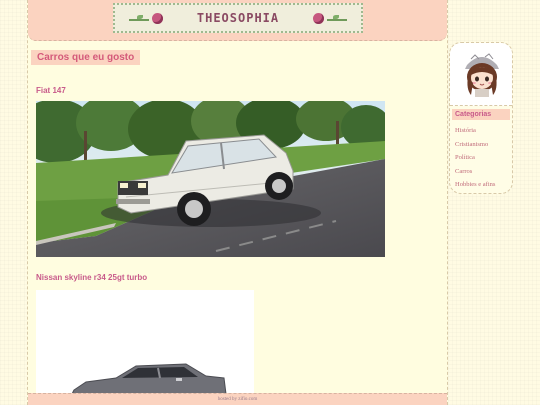  Describe the element at coordinates (51, 90) in the screenshot. I see `car-heading: Fiat 147` at that location.